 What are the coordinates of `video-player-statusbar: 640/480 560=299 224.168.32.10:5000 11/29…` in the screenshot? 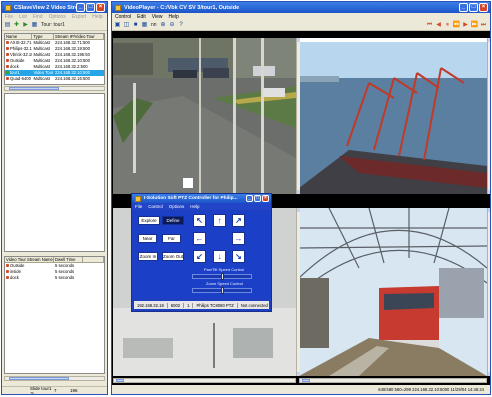 It's located at (301, 389).